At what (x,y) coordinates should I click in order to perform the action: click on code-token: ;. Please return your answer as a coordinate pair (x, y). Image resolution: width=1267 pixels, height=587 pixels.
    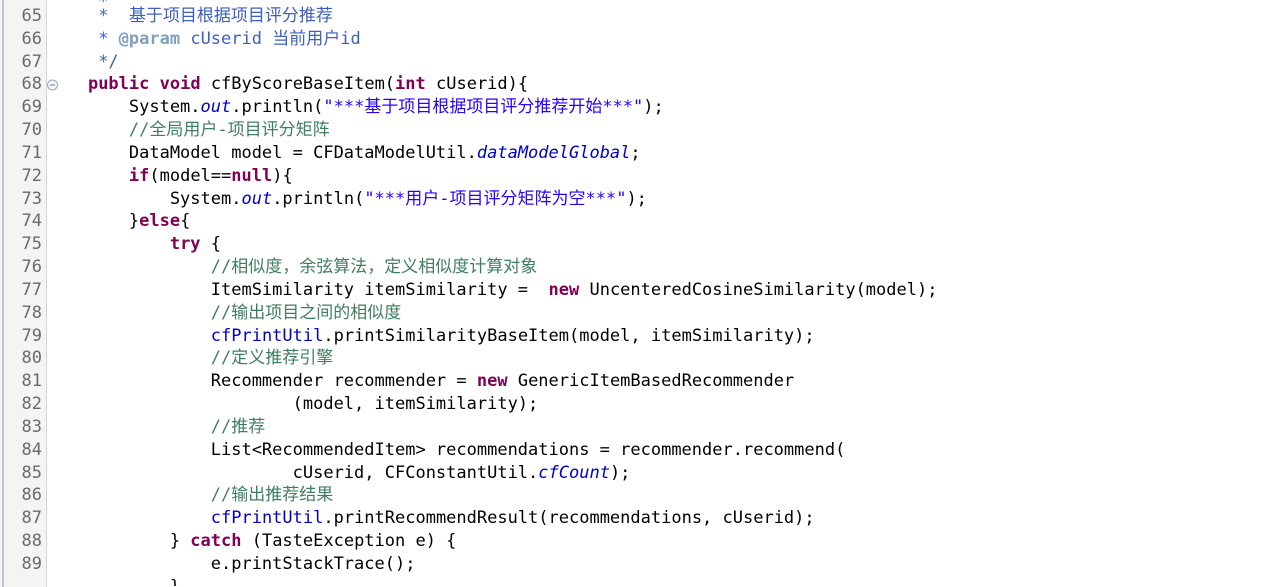
    Looking at the image, I should click on (635, 152).